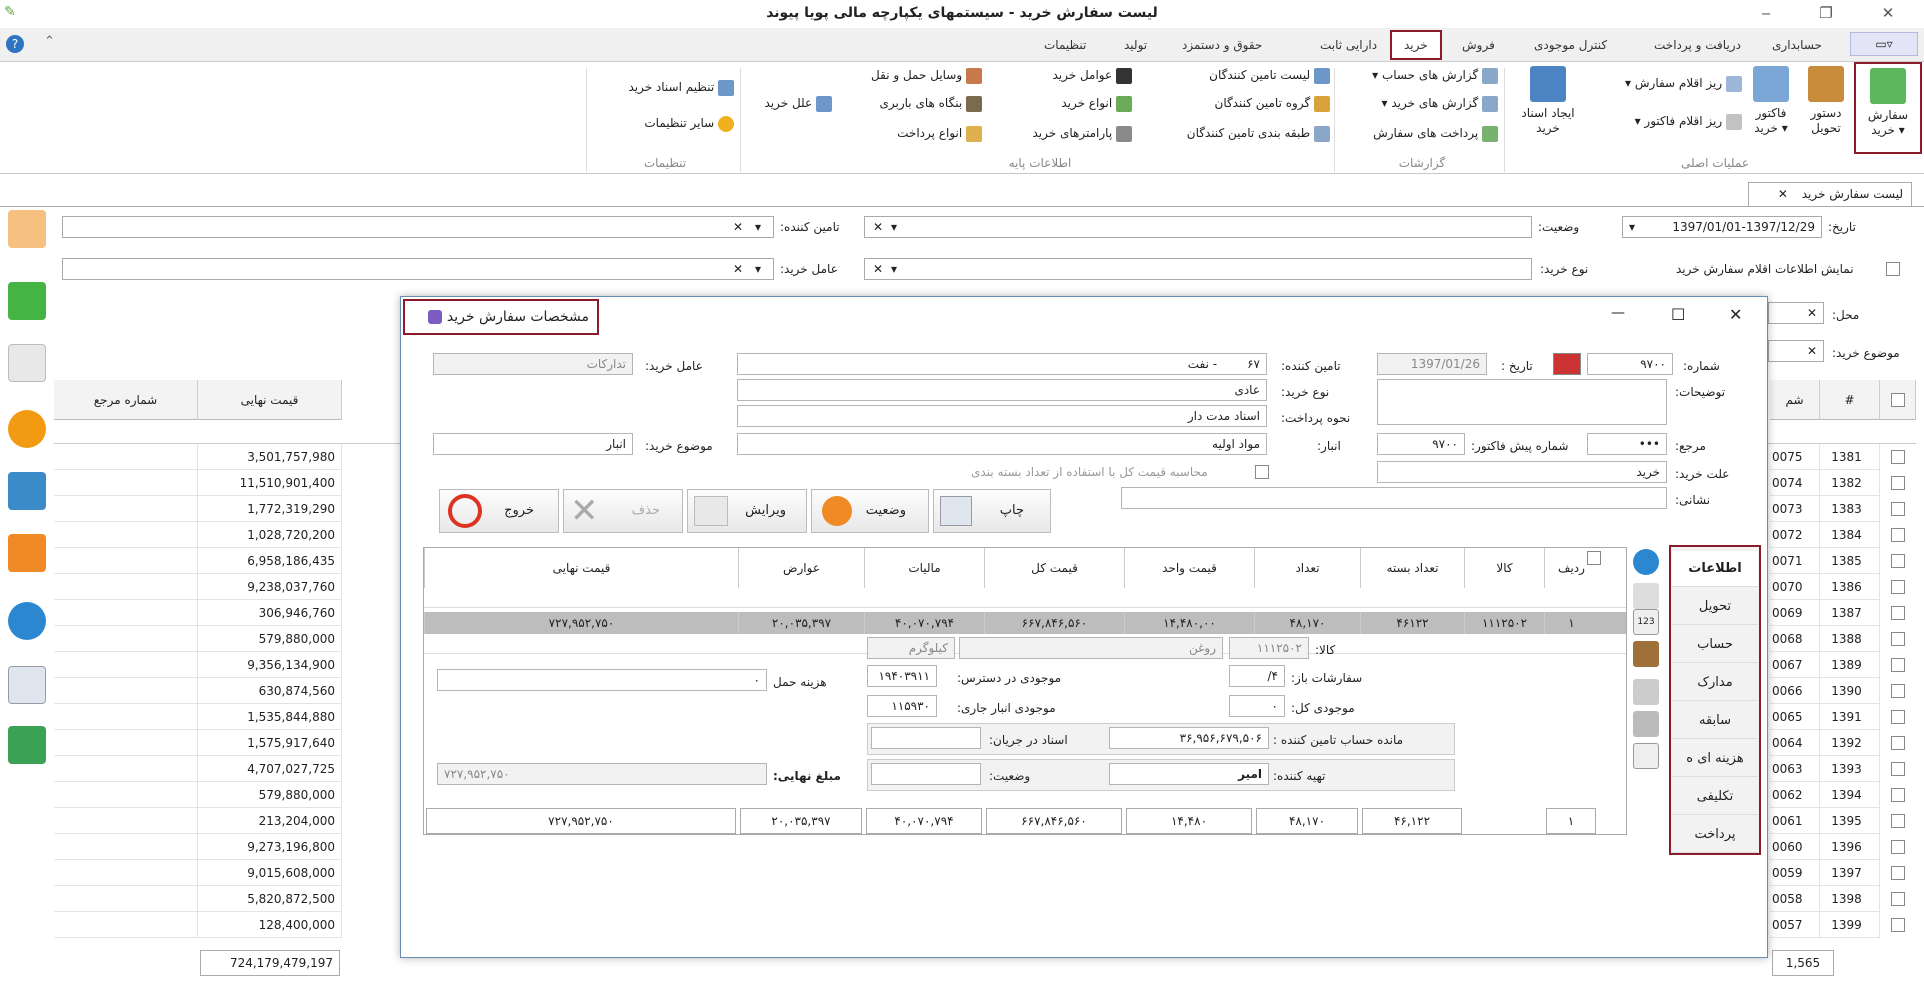 The height and width of the screenshot is (985, 1924). I want to click on col-final-price: قیمت نهایی, so click(270, 400).